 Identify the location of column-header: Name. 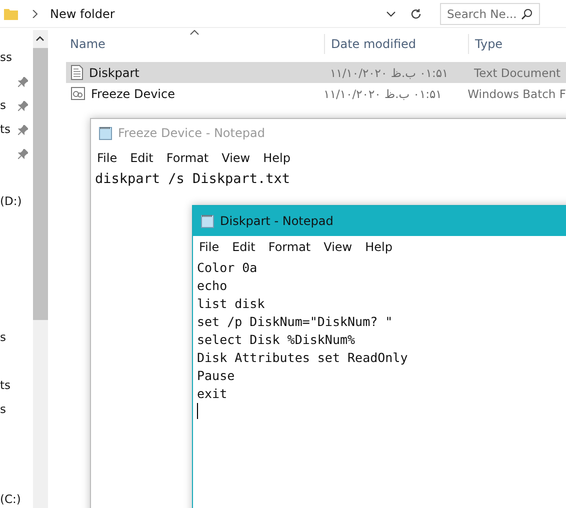
(193, 44).